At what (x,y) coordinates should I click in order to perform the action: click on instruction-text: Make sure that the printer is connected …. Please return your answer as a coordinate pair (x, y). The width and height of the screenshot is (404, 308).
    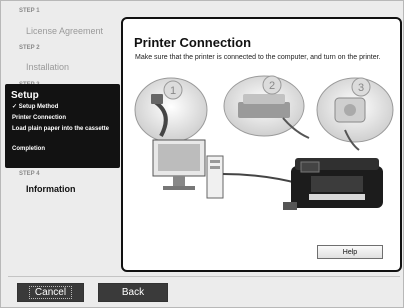
    Looking at the image, I should click on (258, 57).